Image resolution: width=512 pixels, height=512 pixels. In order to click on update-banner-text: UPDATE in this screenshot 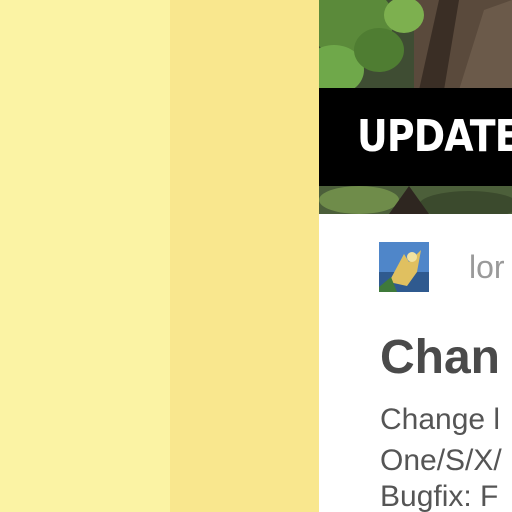, I will do `click(434, 136)`.